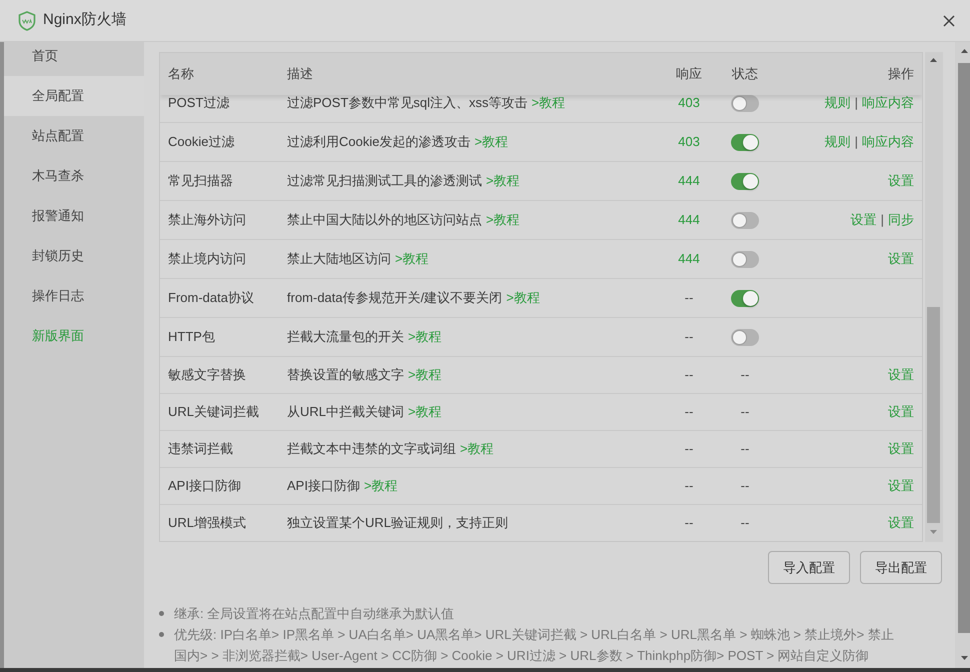 This screenshot has height=672, width=970. I want to click on column-header: 操作, so click(901, 74).